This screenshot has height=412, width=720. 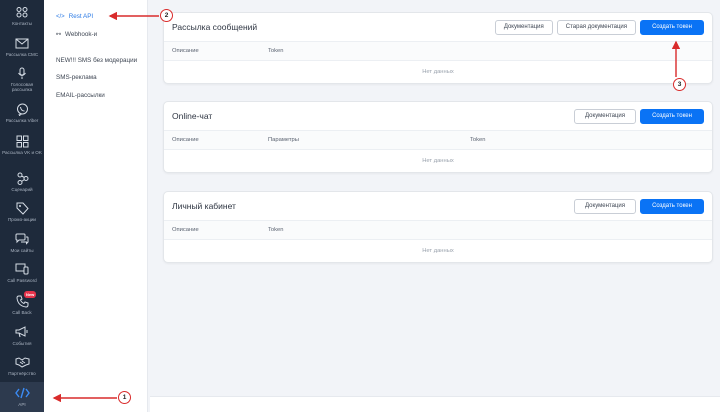 What do you see at coordinates (679, 84) in the screenshot?
I see `annotation-marker-3: 3` at bounding box center [679, 84].